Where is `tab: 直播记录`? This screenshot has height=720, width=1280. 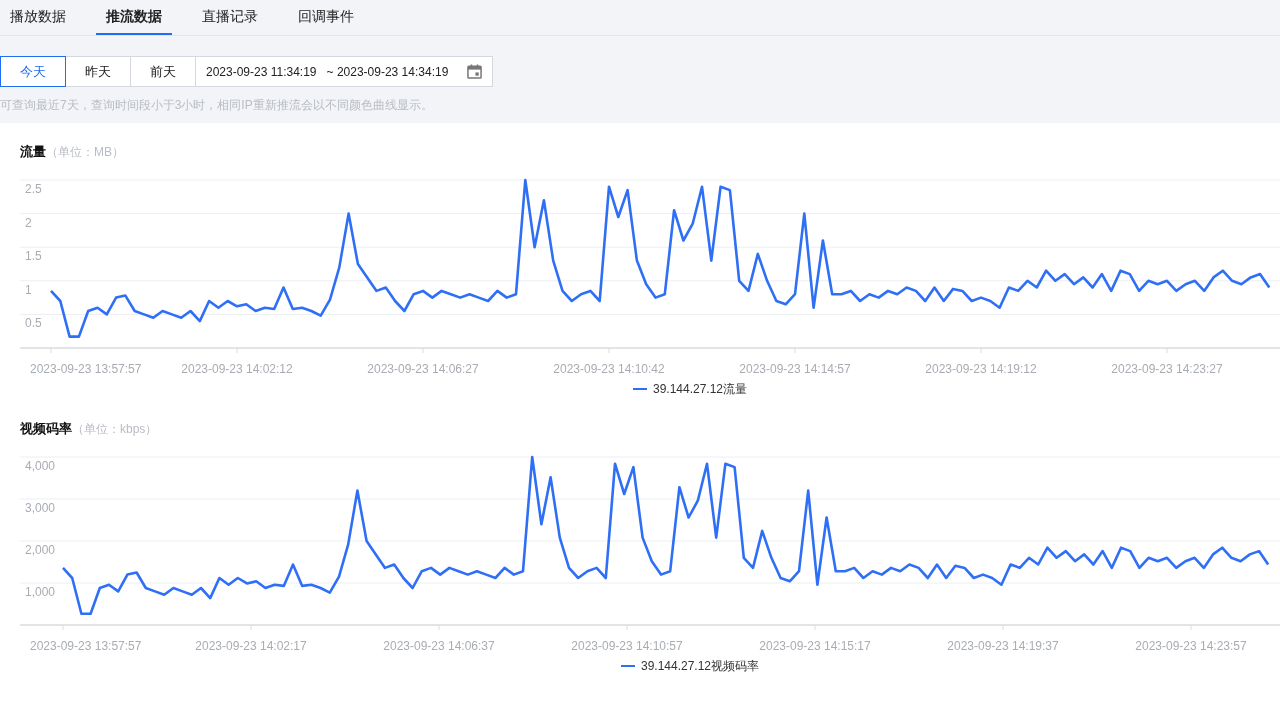
tab: 直播记录 is located at coordinates (230, 17).